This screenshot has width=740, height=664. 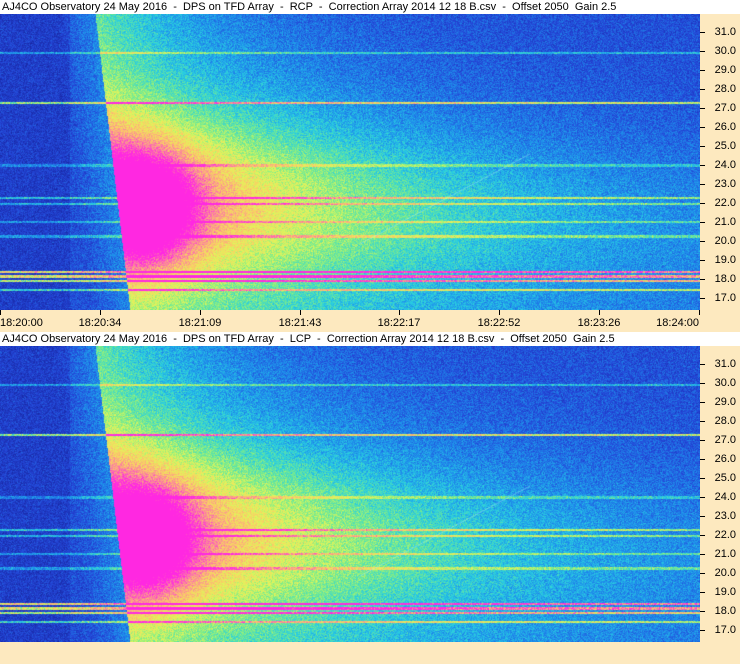 What do you see at coordinates (370, 653) in the screenshot?
I see `time-axis` at bounding box center [370, 653].